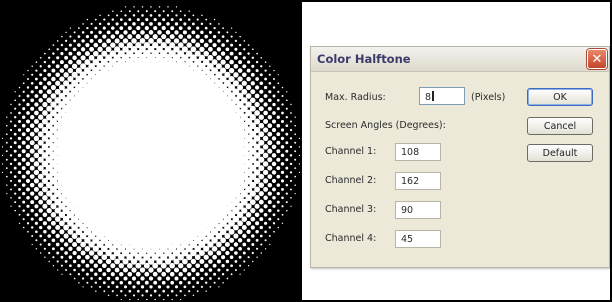 The image size is (612, 302). I want to click on channel-2-input: 162, so click(418, 181).